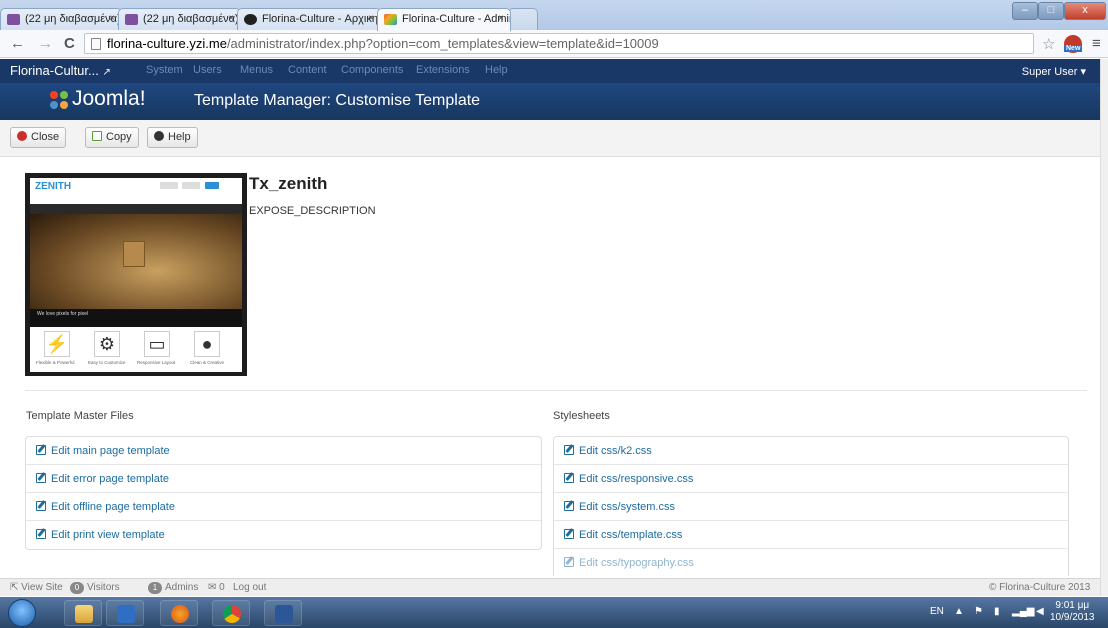  Describe the element at coordinates (63, 314) in the screenshot. I see `thumb-caption: We love pixels for pixel` at that location.